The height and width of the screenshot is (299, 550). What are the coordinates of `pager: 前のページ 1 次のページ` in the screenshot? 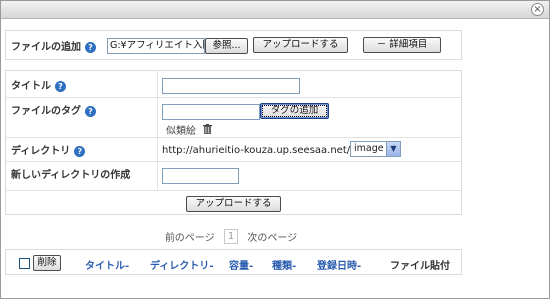 It's located at (231, 236).